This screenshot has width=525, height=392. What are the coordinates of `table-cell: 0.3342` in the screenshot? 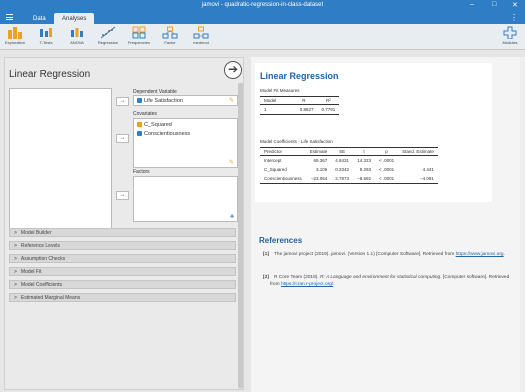 It's located at (342, 169).